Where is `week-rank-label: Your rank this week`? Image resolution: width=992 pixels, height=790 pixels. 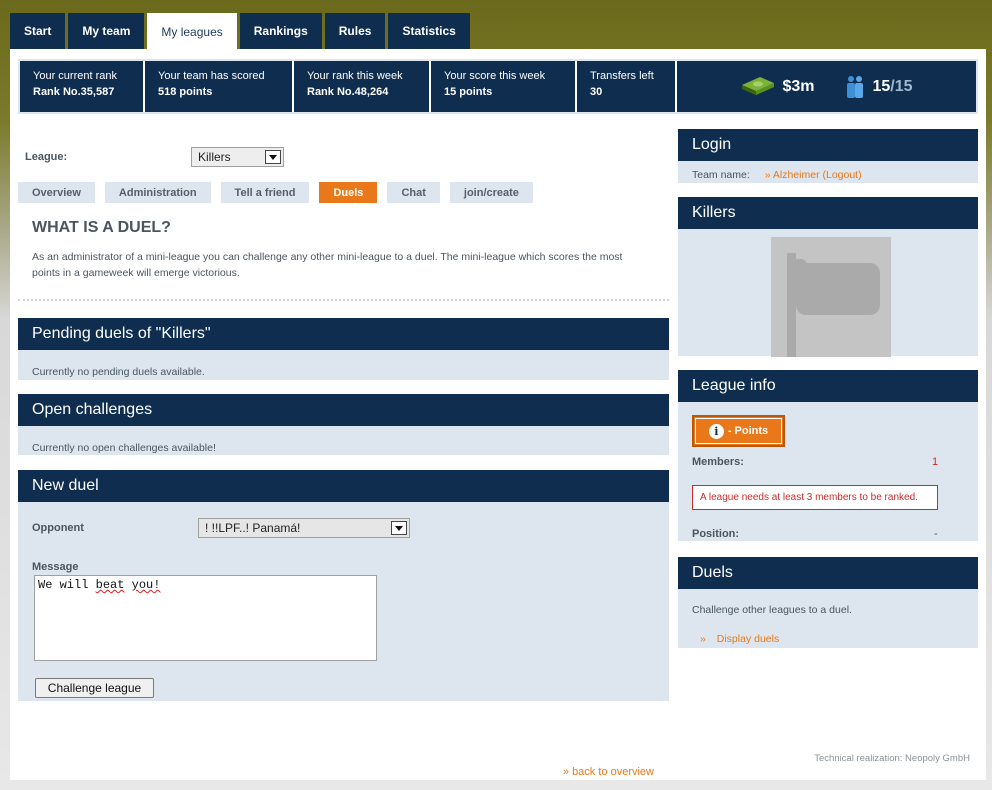 week-rank-label: Your rank this week is located at coordinates (355, 76).